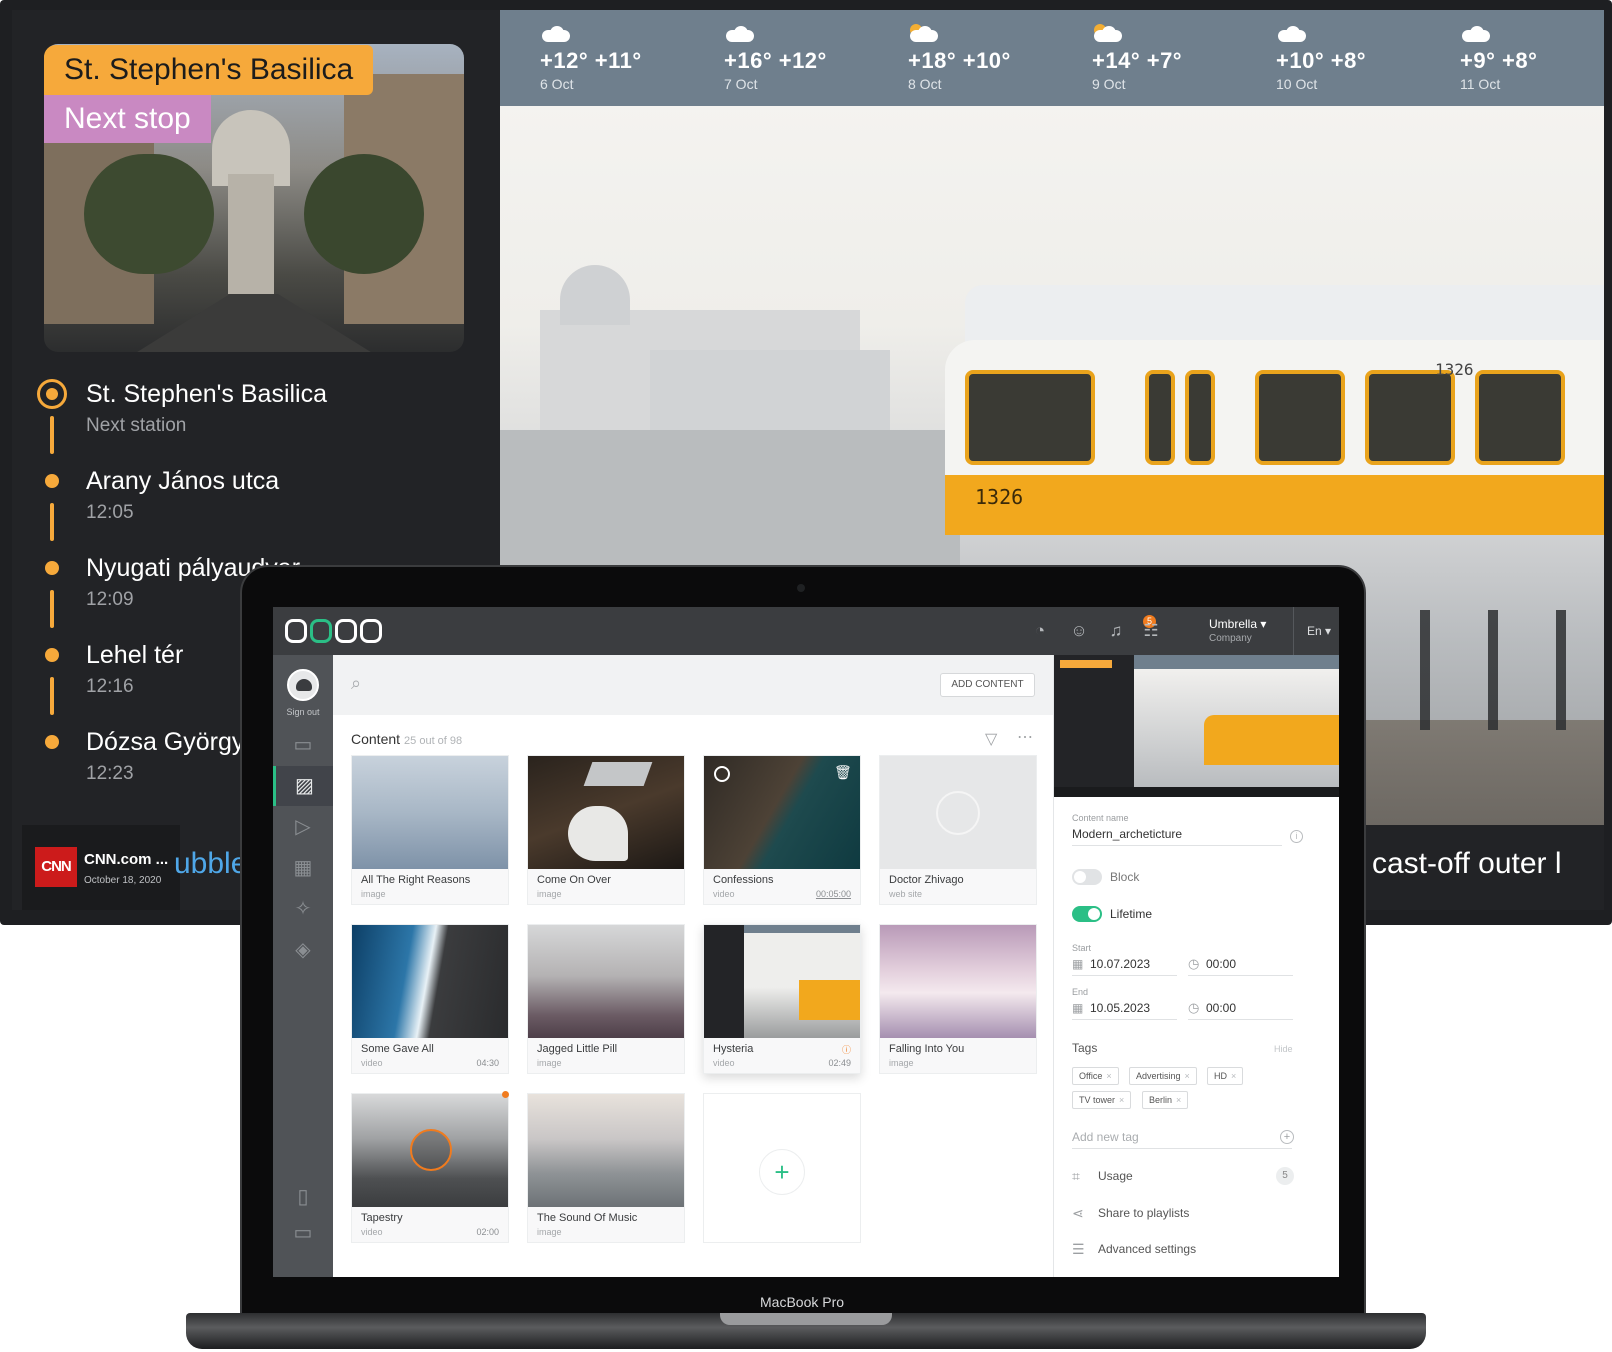  Describe the element at coordinates (606, 999) in the screenshot. I see `content-card: Jagged Little Pill image` at that location.